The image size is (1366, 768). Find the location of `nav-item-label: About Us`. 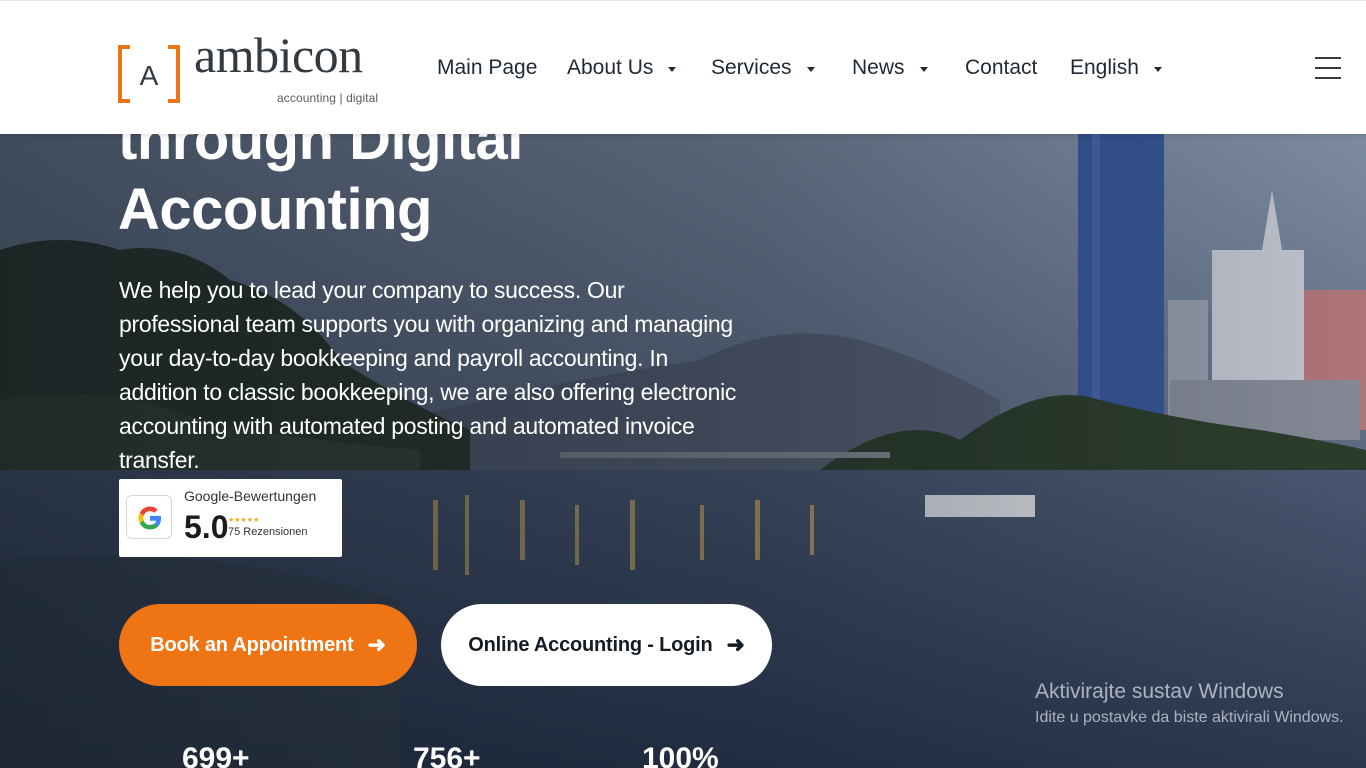

nav-item-label: About Us is located at coordinates (610, 67).